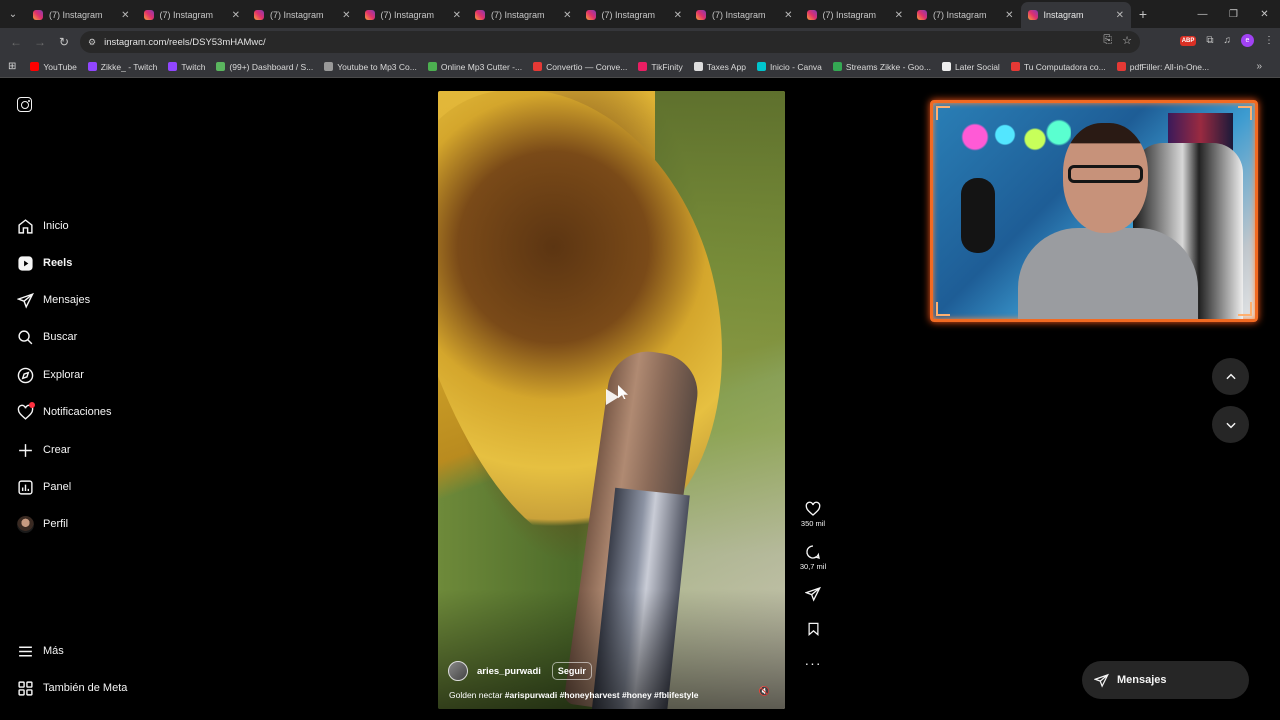  I want to click on install-app-icon: ⎘, so click(1107, 40).